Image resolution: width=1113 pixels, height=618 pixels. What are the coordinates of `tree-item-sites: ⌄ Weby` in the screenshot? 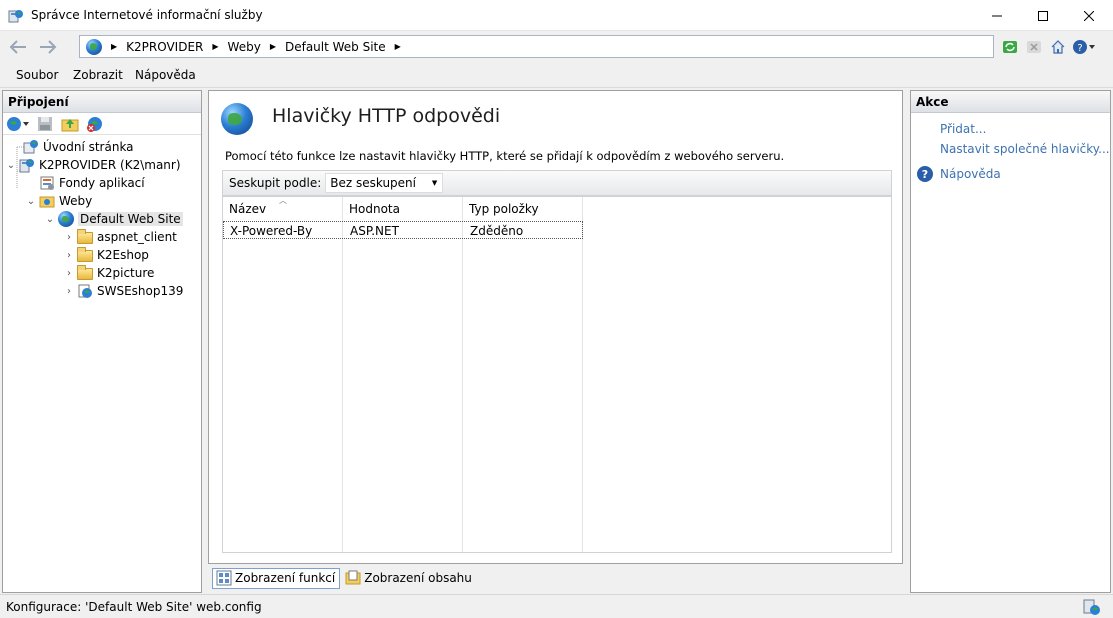 It's located at (58, 201).